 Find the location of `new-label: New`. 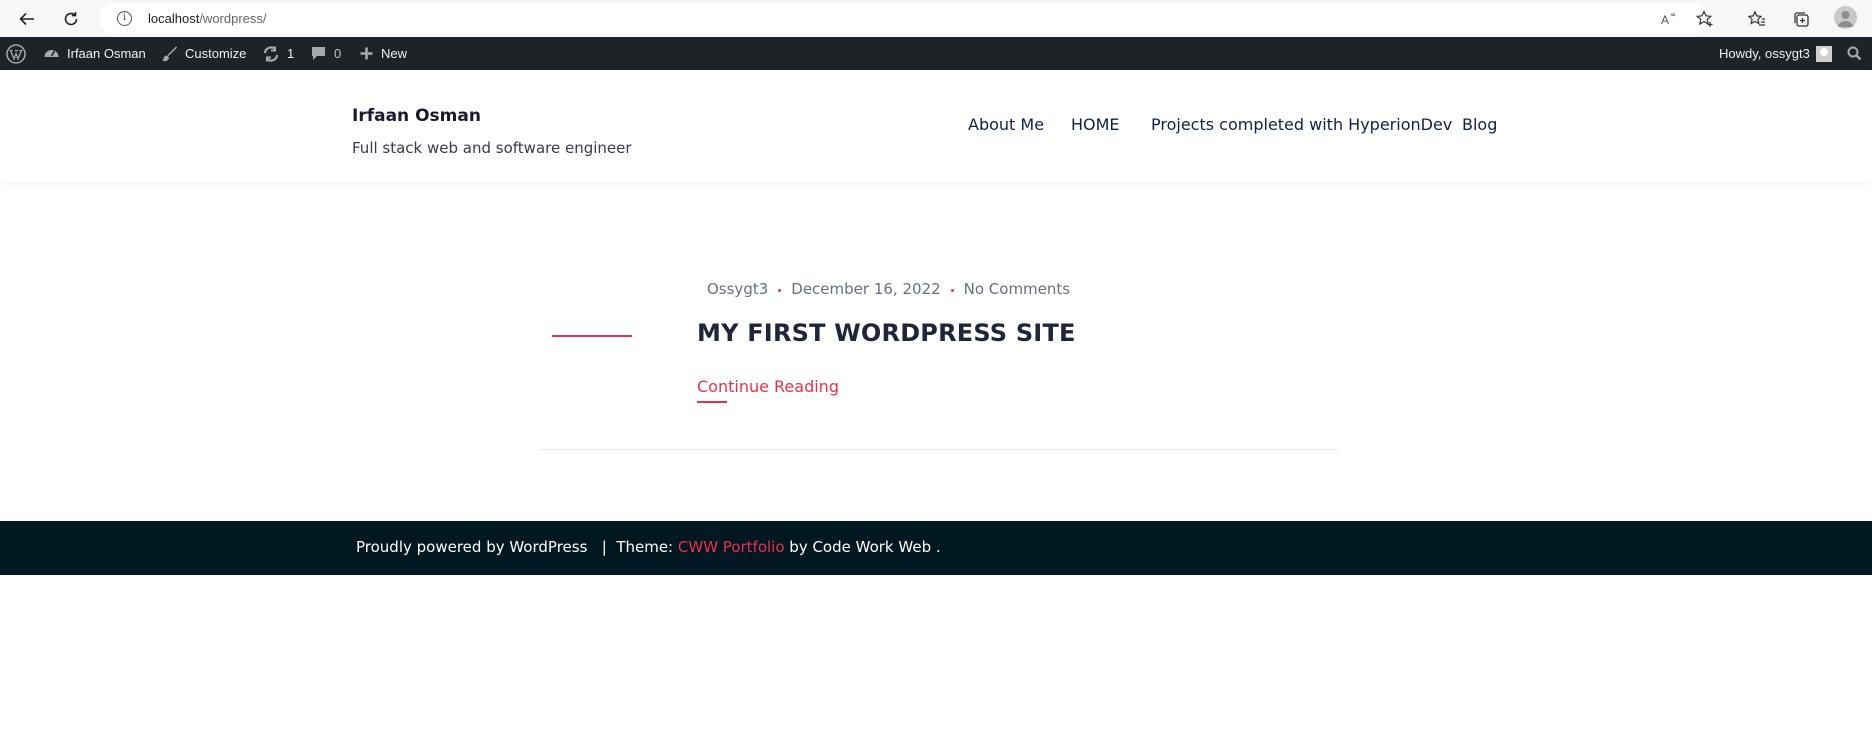

new-label: New is located at coordinates (394, 53).